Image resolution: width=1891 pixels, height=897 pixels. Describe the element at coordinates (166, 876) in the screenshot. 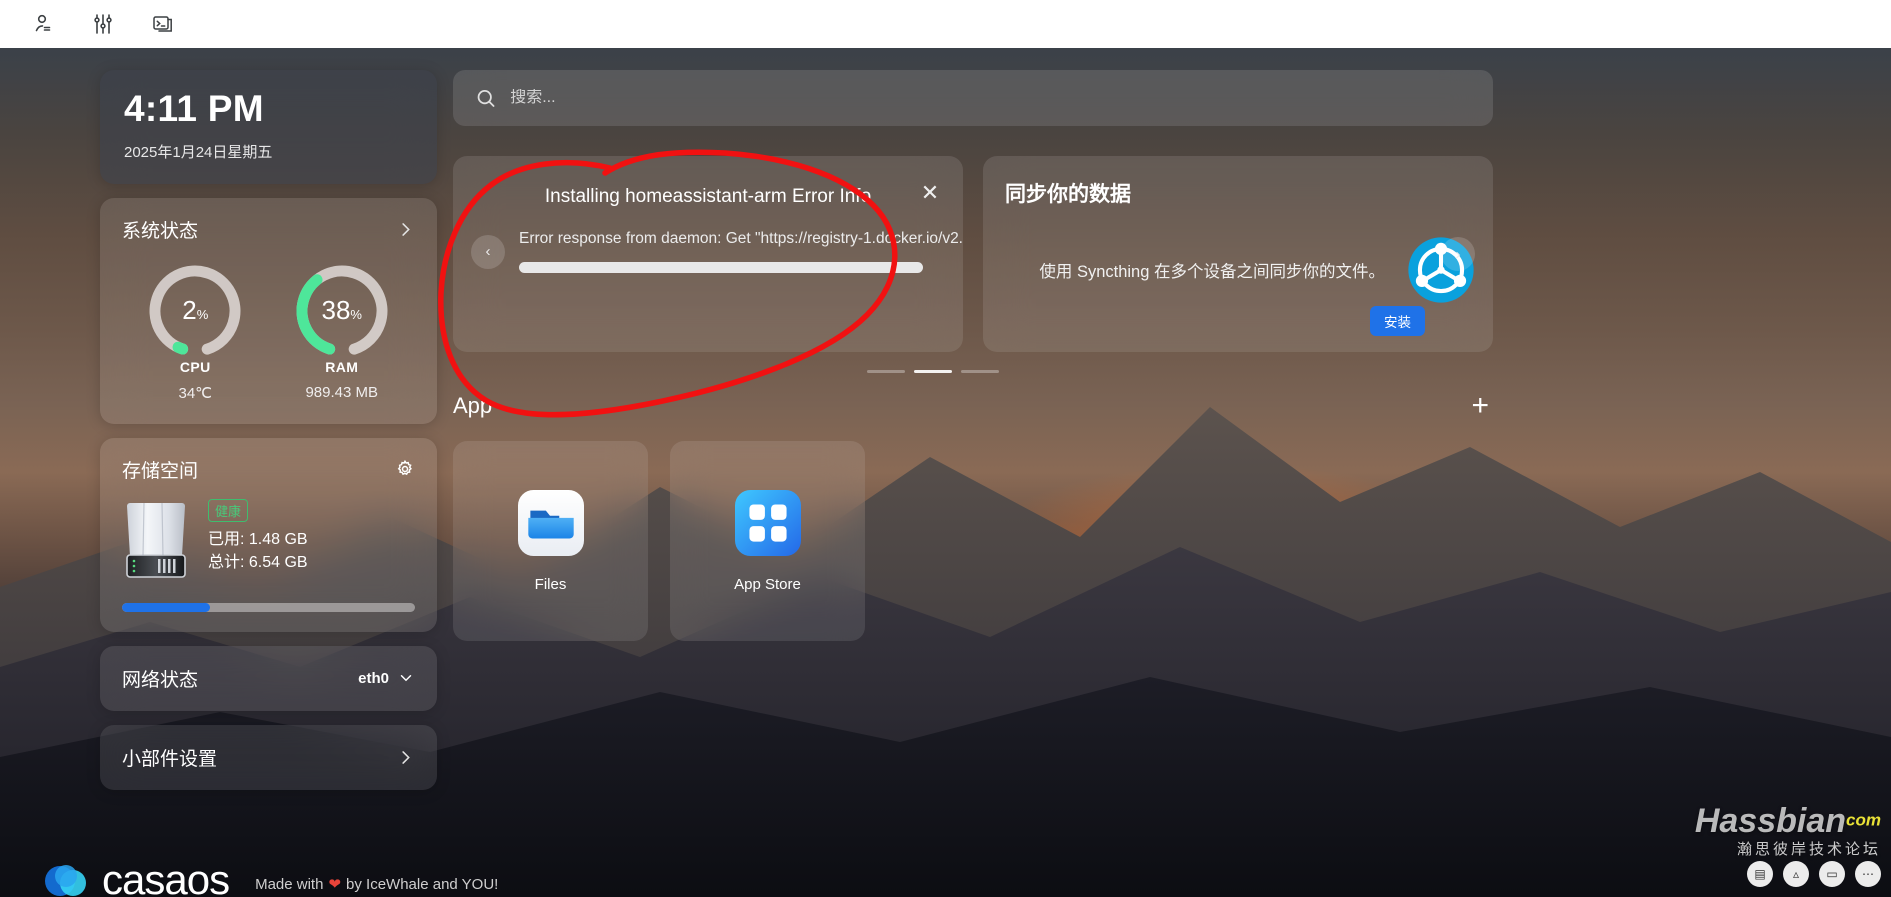

I see `casaos-wordmark: casaos` at that location.